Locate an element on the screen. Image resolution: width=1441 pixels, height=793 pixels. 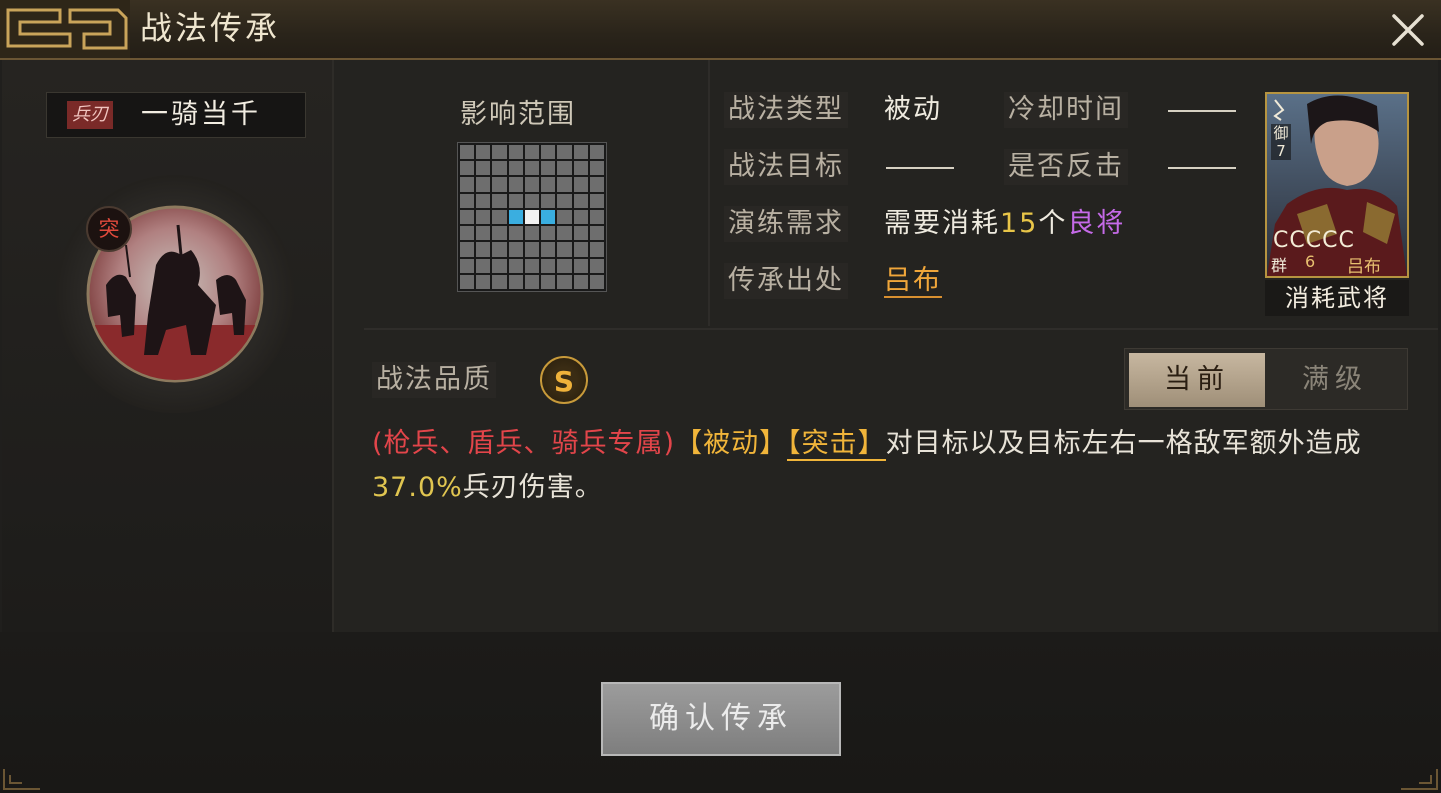
close-icon is located at coordinates (1408, 30).